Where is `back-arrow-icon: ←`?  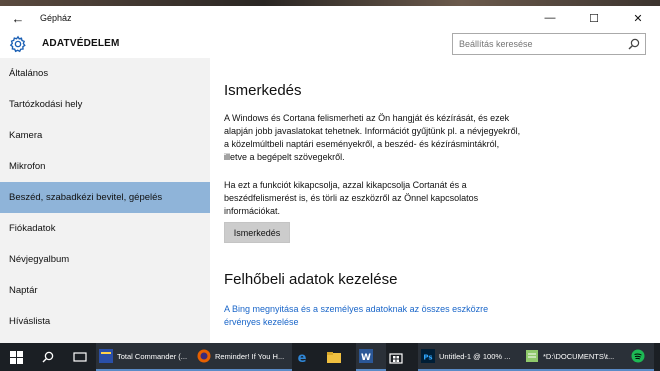
back-arrow-icon: ← is located at coordinates (18, 18).